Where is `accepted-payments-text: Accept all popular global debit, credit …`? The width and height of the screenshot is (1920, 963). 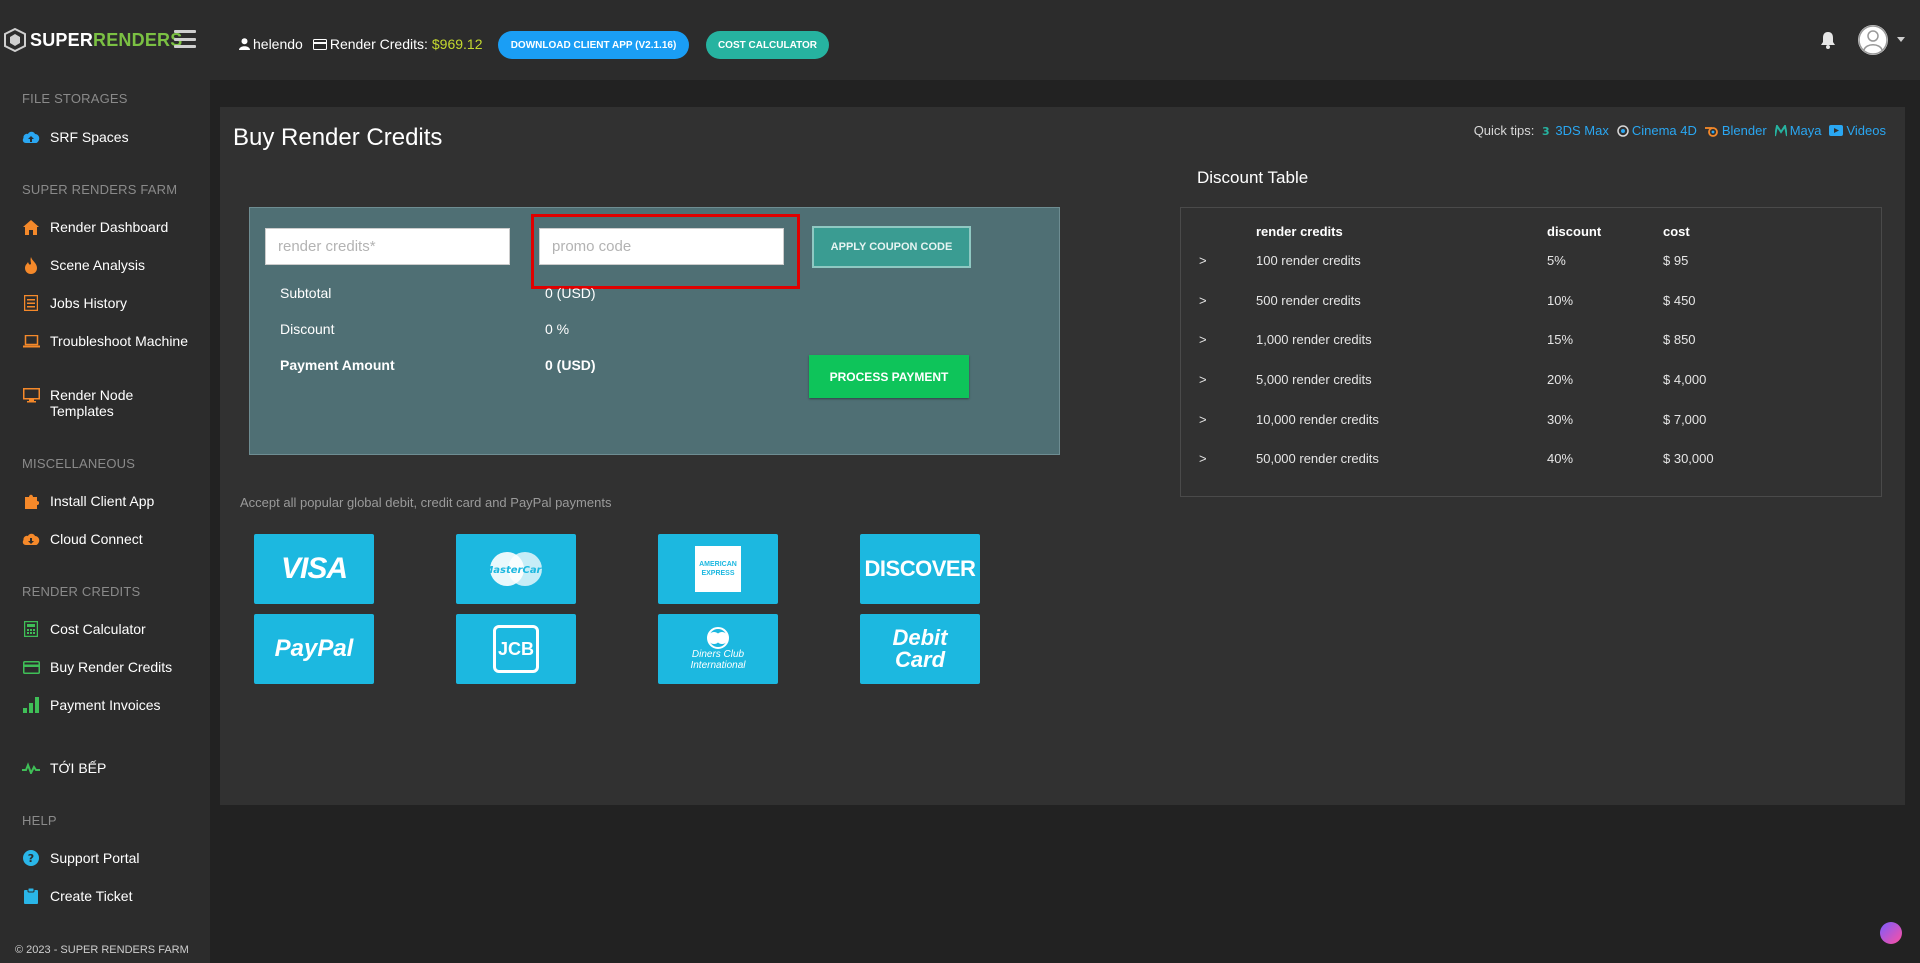
accepted-payments-text: Accept all popular global debit, credit … is located at coordinates (426, 502).